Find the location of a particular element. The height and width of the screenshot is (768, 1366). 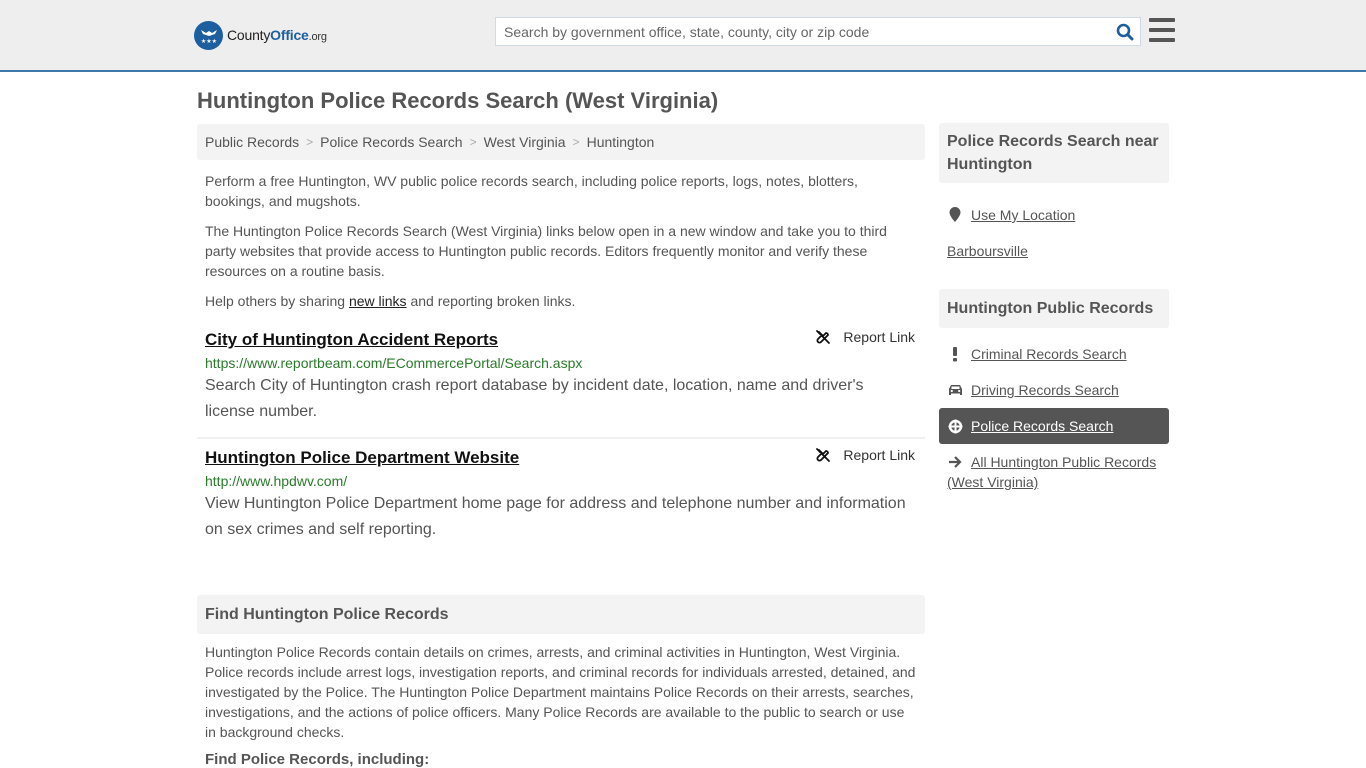

breadcrumb-item: West Virginia is located at coordinates (525, 142).